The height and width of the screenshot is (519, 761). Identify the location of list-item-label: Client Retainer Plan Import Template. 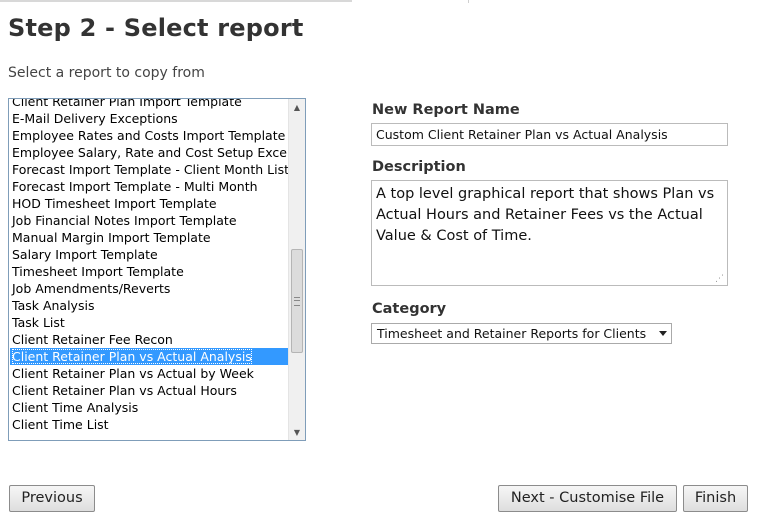
(127, 103).